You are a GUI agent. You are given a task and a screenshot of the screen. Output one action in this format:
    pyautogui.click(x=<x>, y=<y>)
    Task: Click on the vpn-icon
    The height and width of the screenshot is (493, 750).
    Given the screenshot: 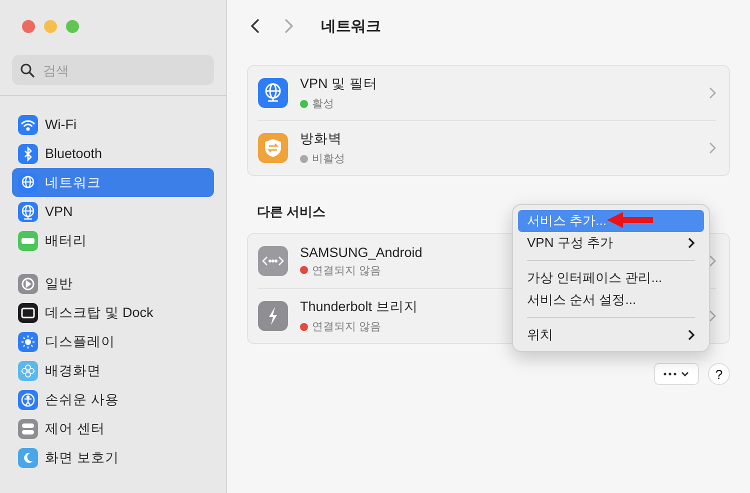 What is the action you would take?
    pyautogui.click(x=28, y=212)
    